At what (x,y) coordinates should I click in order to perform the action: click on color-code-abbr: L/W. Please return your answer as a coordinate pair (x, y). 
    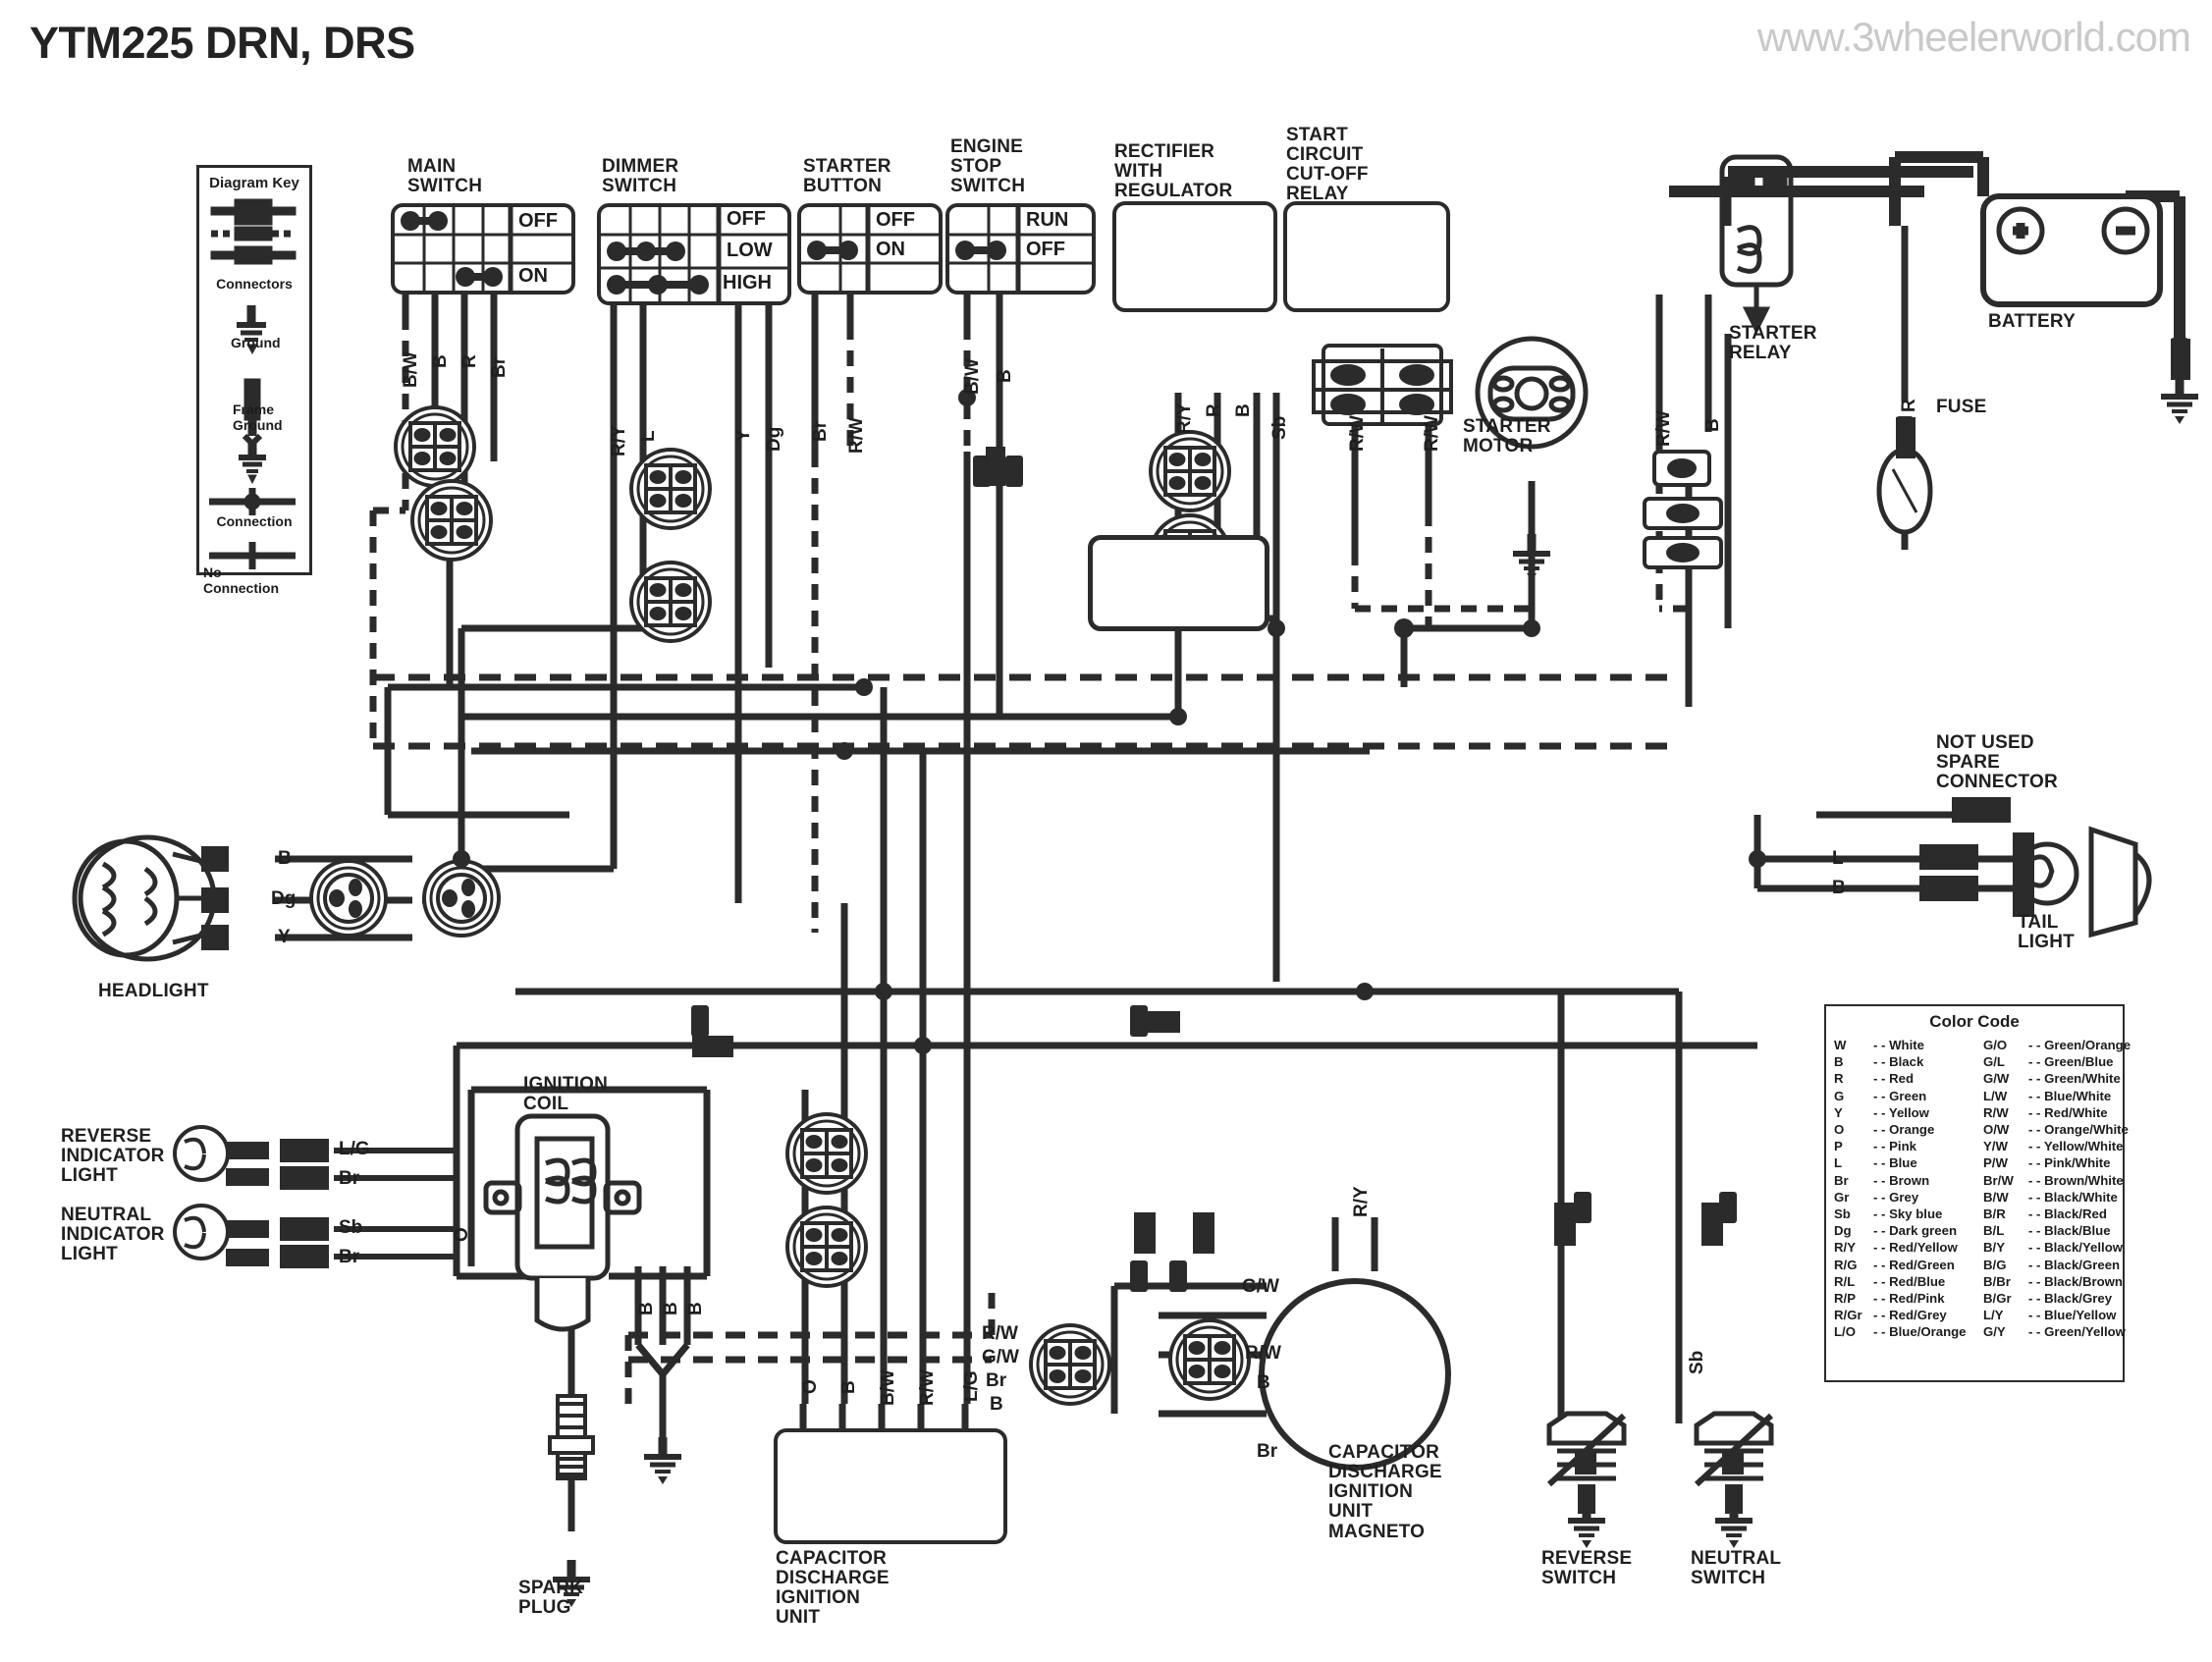
    Looking at the image, I should click on (1995, 1095).